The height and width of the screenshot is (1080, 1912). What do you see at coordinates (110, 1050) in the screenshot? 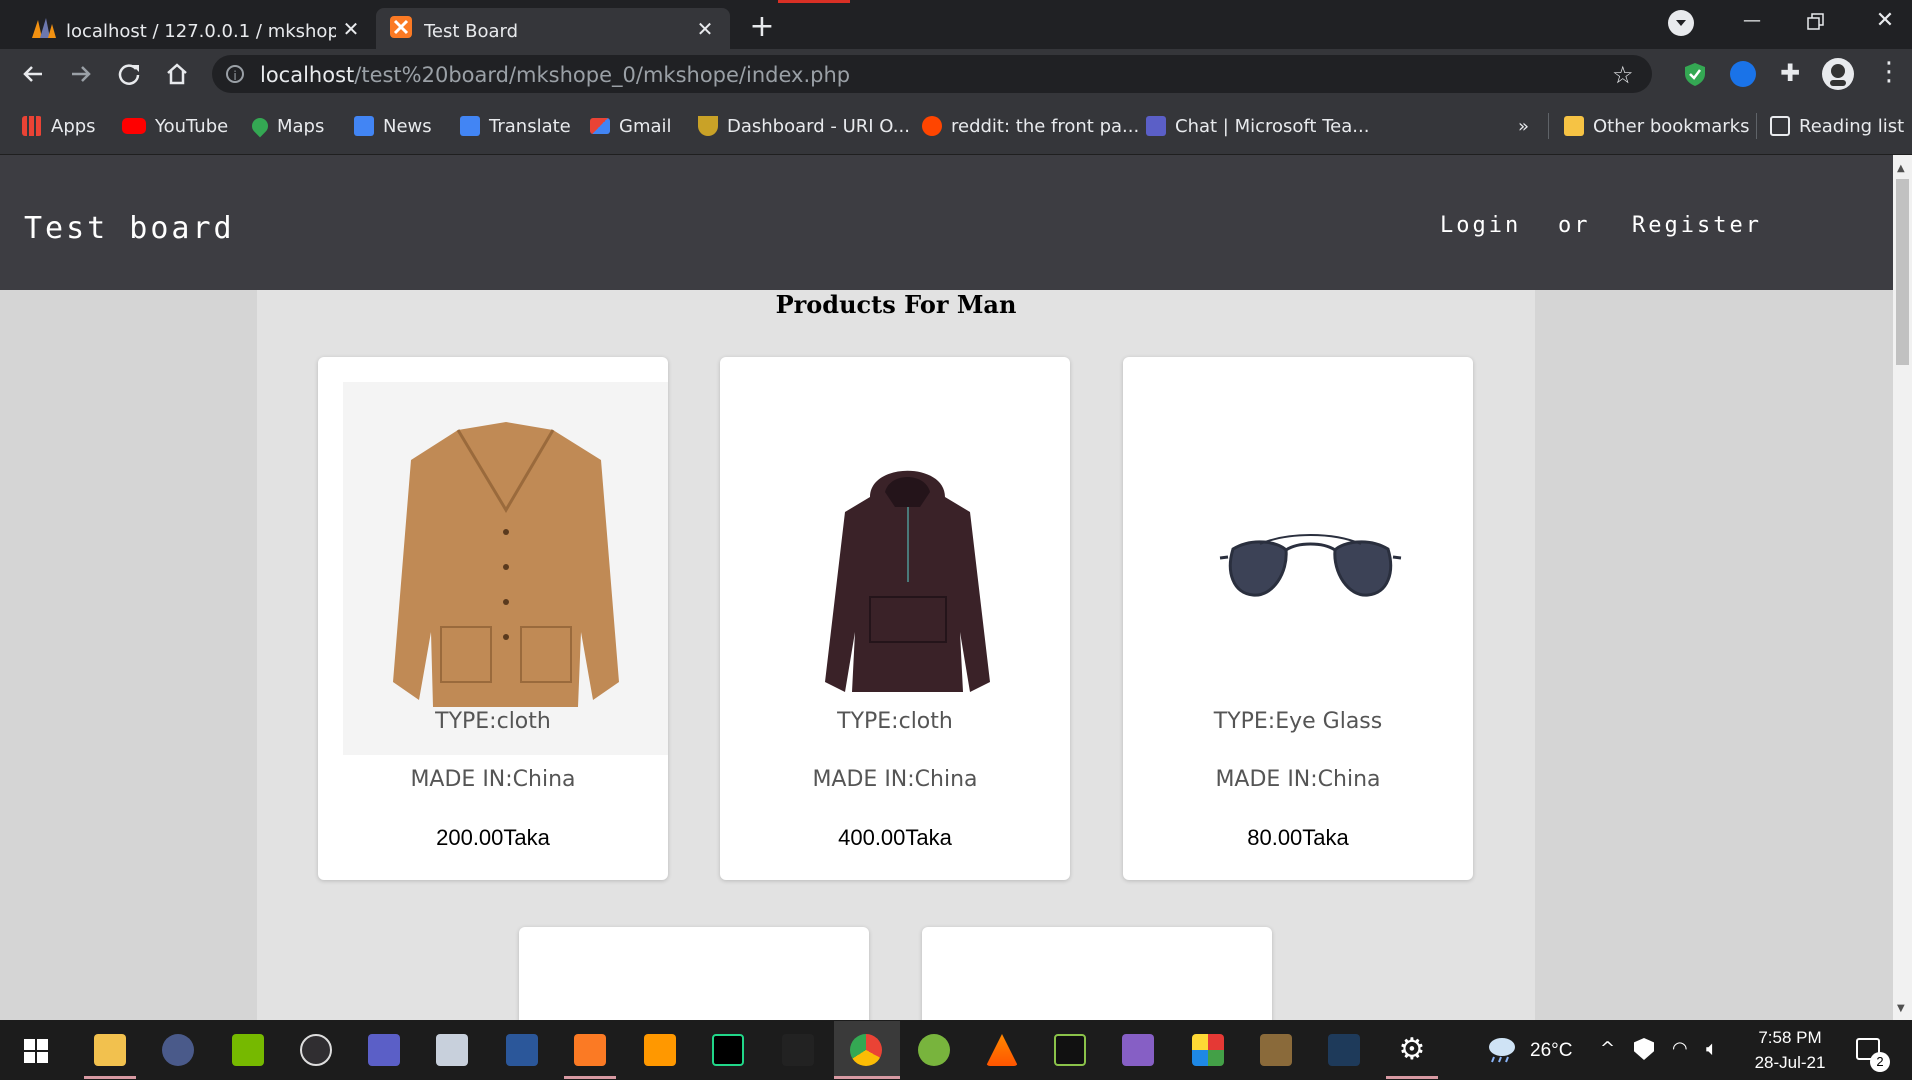
I see `file-explorer-icon` at bounding box center [110, 1050].